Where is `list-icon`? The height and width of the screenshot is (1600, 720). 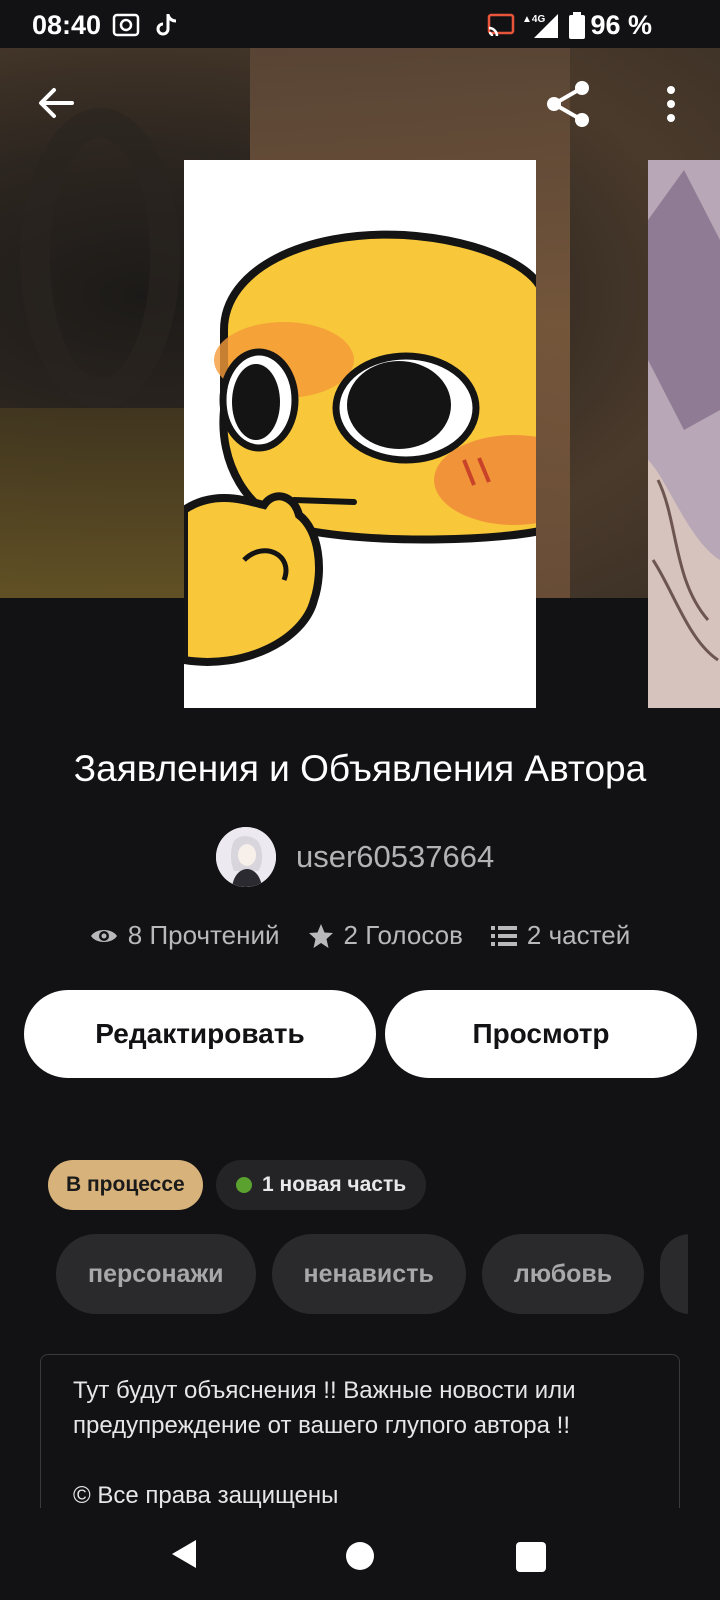 list-icon is located at coordinates (503, 935).